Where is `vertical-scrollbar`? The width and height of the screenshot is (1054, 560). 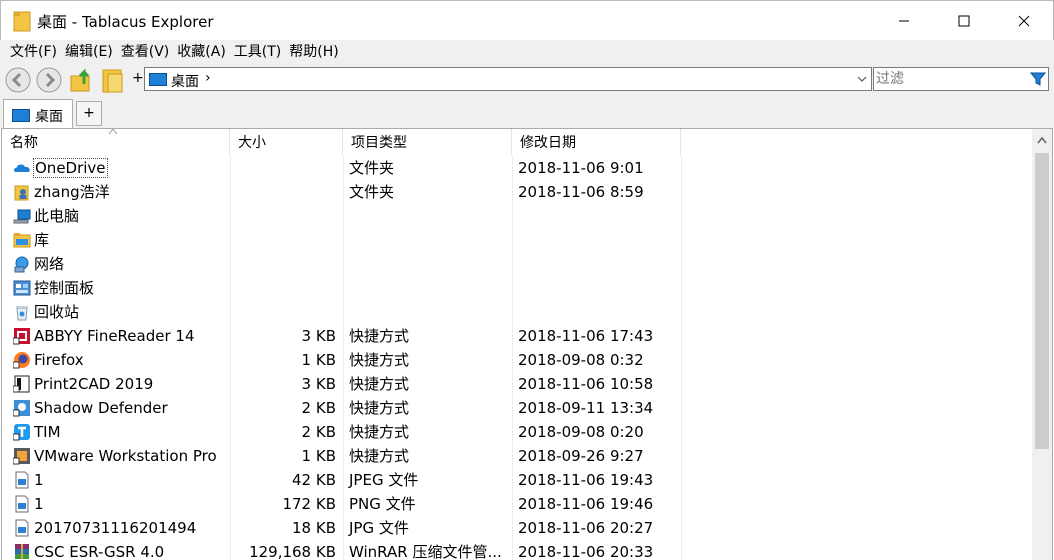
vertical-scrollbar is located at coordinates (1042, 344).